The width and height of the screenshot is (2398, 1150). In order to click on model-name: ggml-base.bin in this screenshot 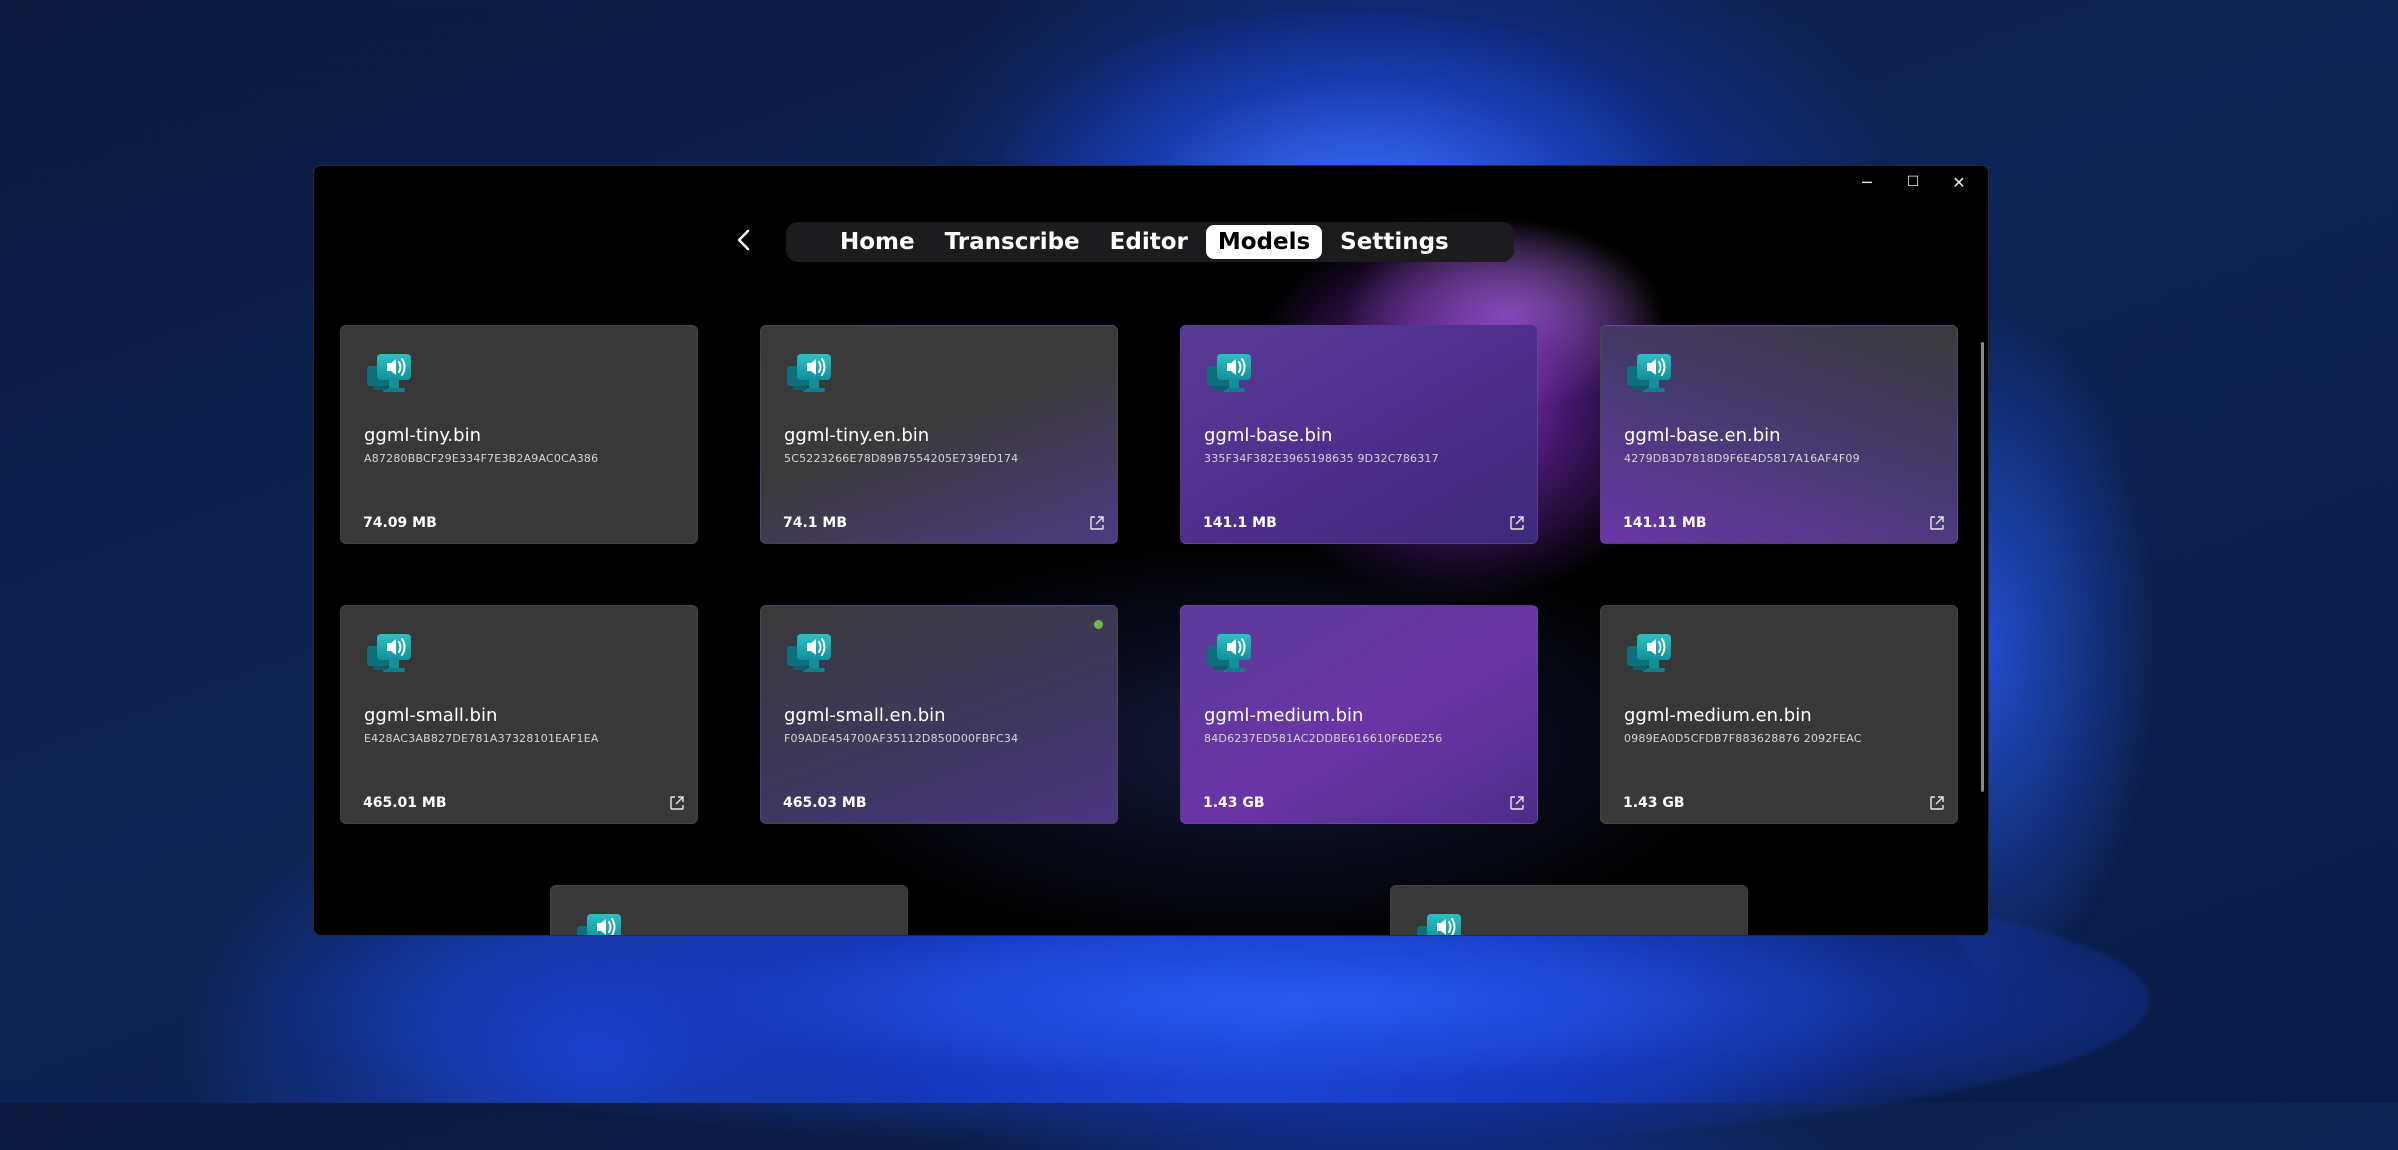, I will do `click(1268, 435)`.